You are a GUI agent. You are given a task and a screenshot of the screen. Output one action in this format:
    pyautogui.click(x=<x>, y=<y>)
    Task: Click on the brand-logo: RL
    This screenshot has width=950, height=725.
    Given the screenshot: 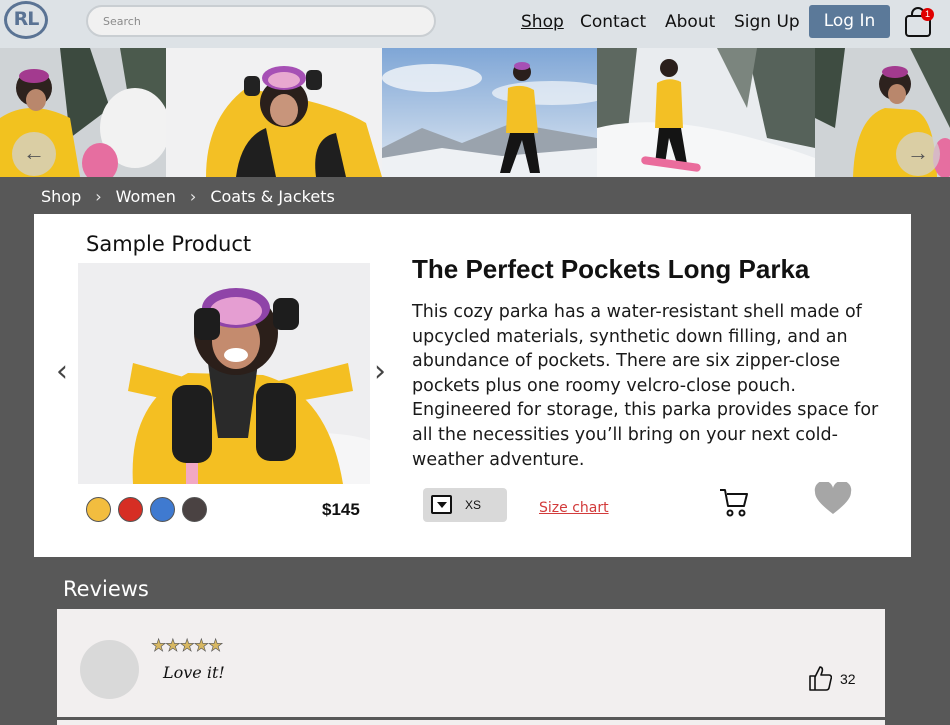 What is the action you would take?
    pyautogui.click(x=26, y=20)
    